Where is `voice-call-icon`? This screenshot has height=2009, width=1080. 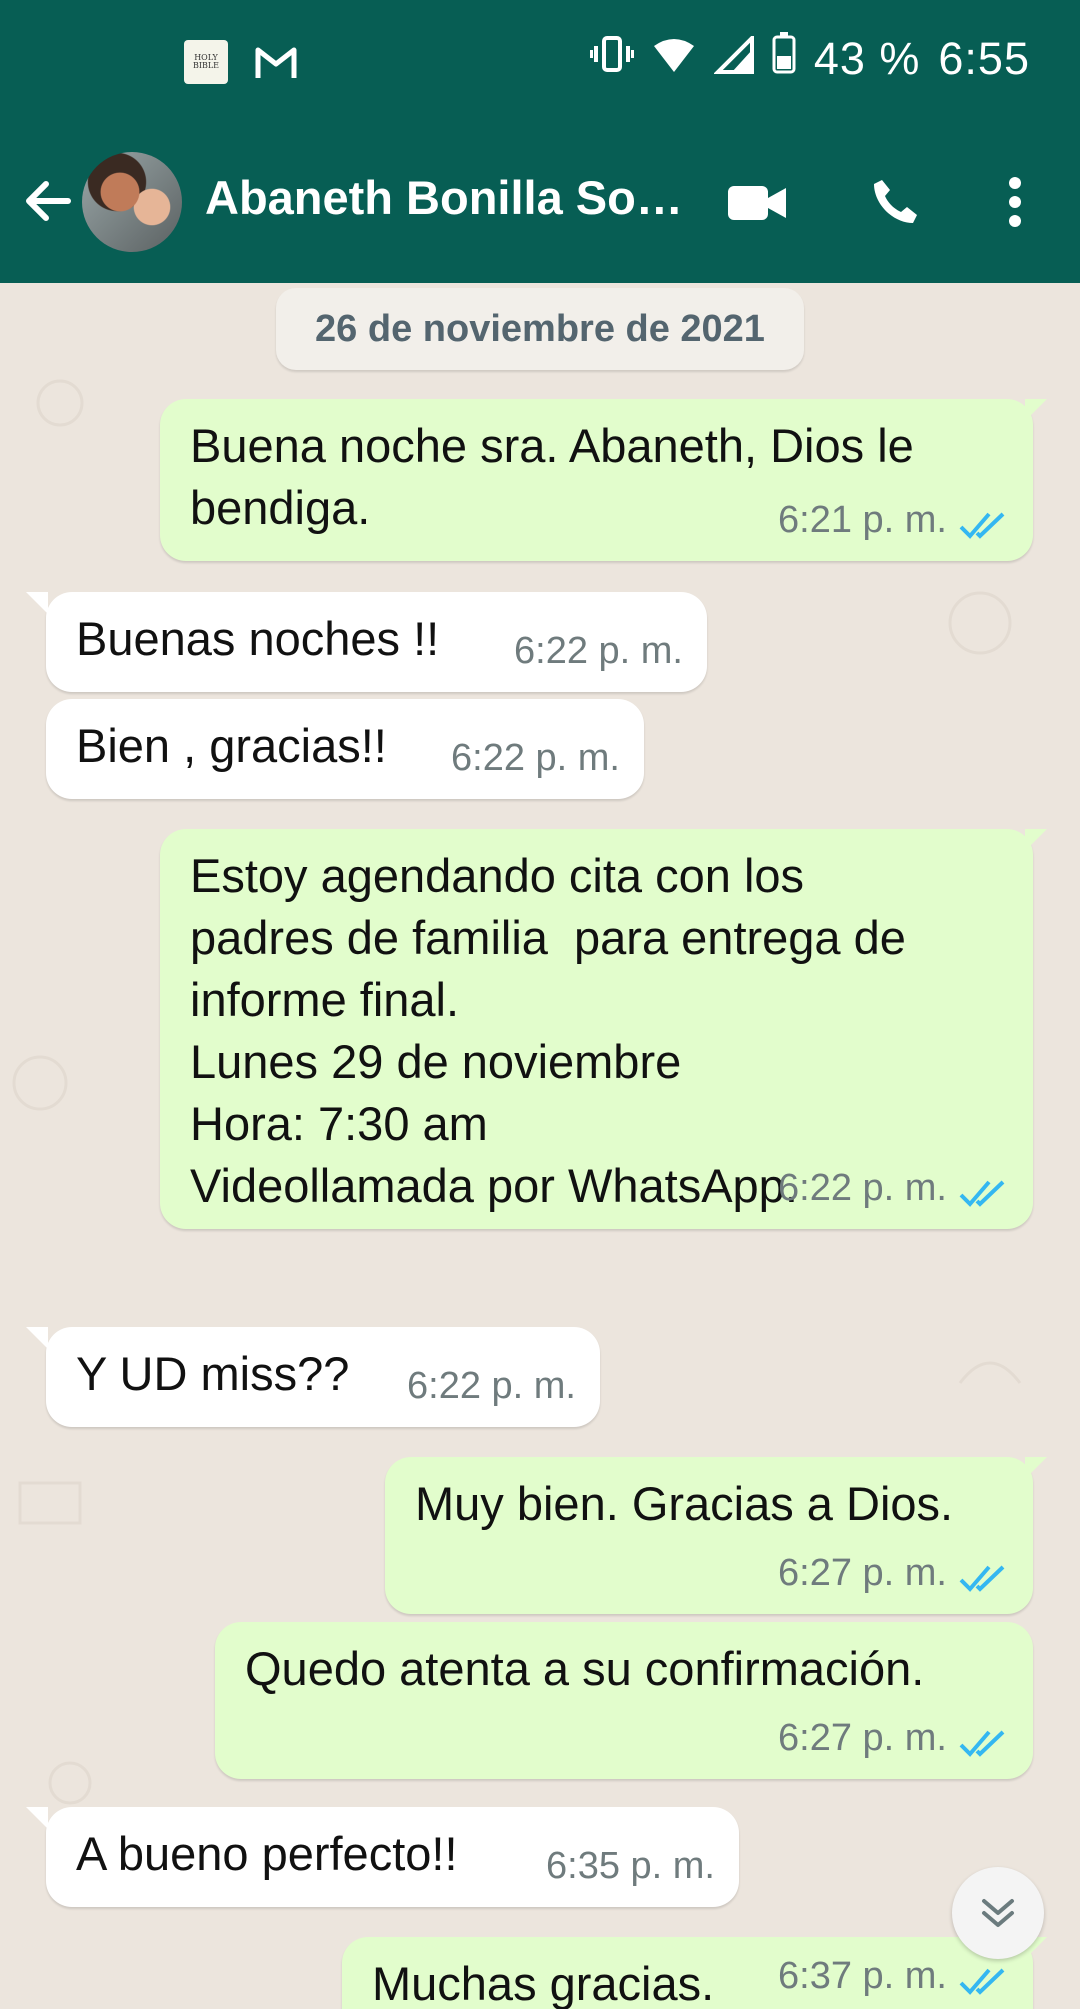 voice-call-icon is located at coordinates (896, 202).